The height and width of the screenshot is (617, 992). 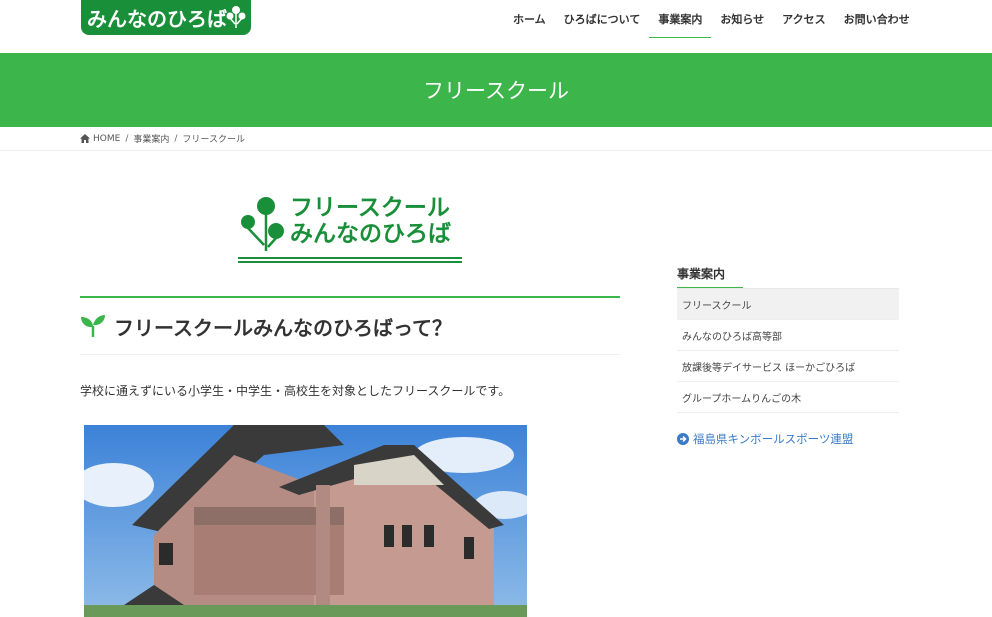 What do you see at coordinates (305, 521) in the screenshot?
I see `building-photo` at bounding box center [305, 521].